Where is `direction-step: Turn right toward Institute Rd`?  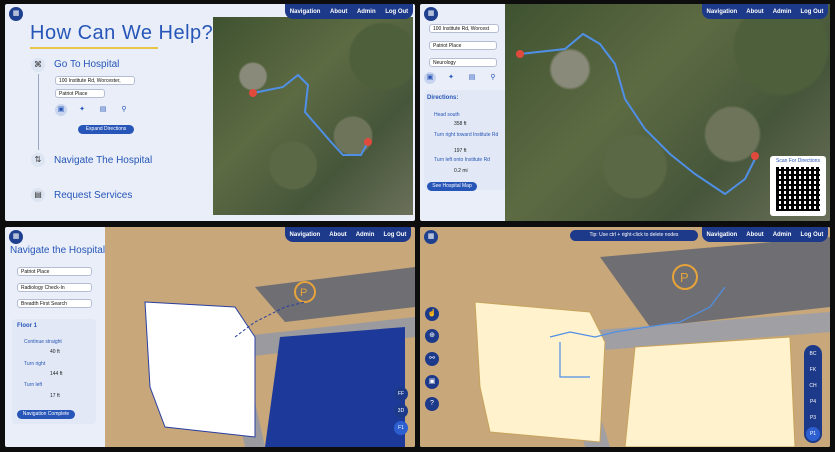 direction-step: Turn right toward Institute Rd is located at coordinates (466, 135).